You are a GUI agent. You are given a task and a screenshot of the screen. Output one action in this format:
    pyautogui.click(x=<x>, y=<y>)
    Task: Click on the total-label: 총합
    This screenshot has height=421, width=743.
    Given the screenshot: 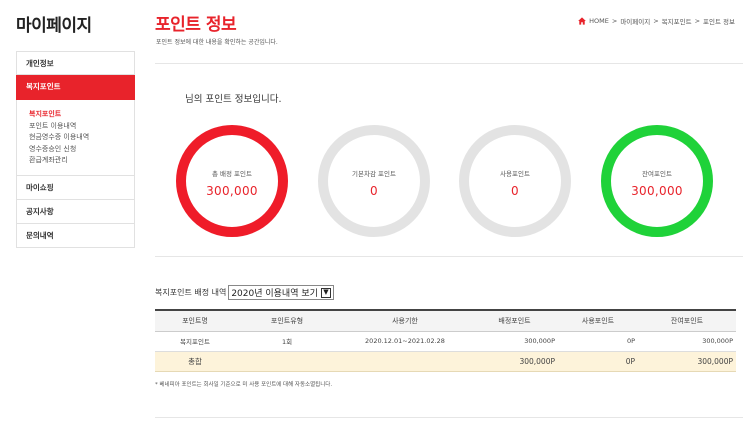 What is the action you would take?
    pyautogui.click(x=195, y=361)
    